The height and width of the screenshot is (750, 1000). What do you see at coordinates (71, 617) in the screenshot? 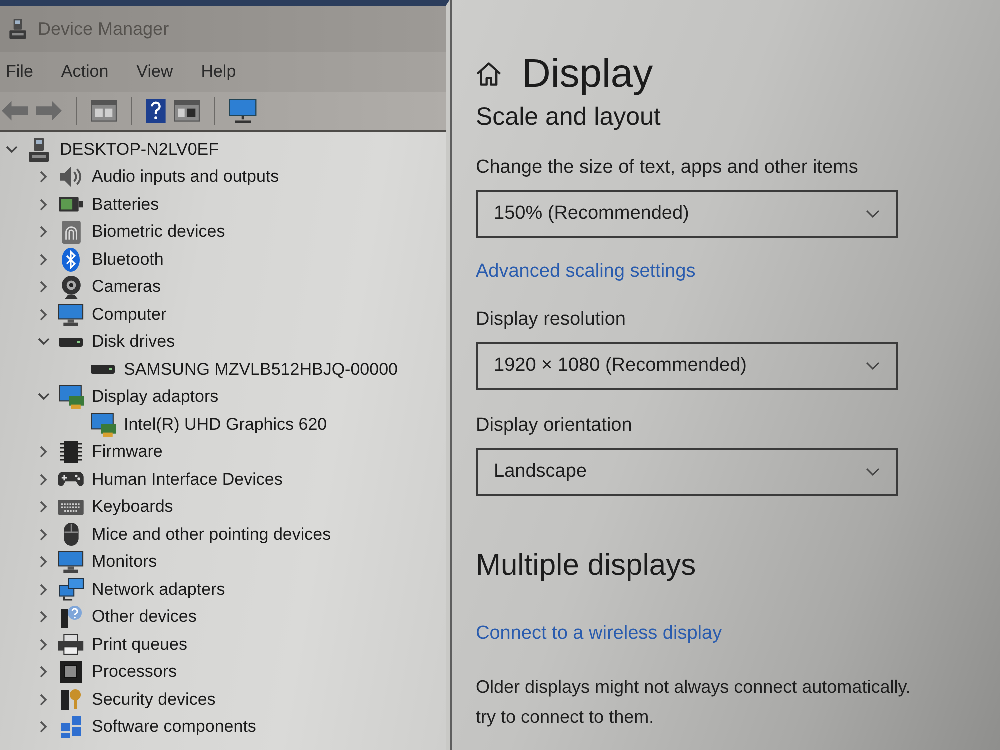
I see `unknown-device-icon` at bounding box center [71, 617].